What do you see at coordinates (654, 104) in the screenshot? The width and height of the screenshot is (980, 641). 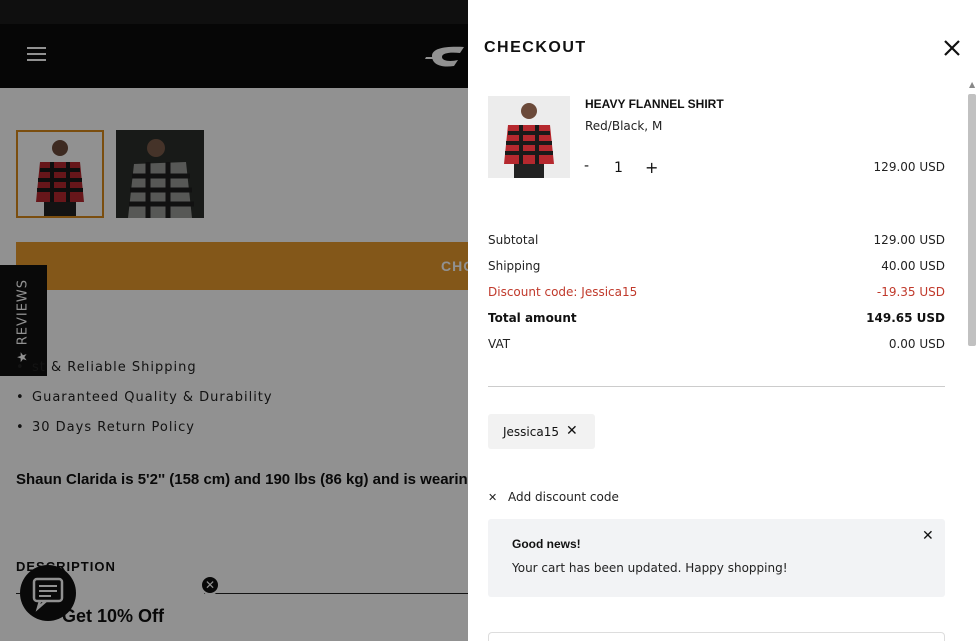 I see `cart-item-name: HEAVY FLANNEL SHIRT` at bounding box center [654, 104].